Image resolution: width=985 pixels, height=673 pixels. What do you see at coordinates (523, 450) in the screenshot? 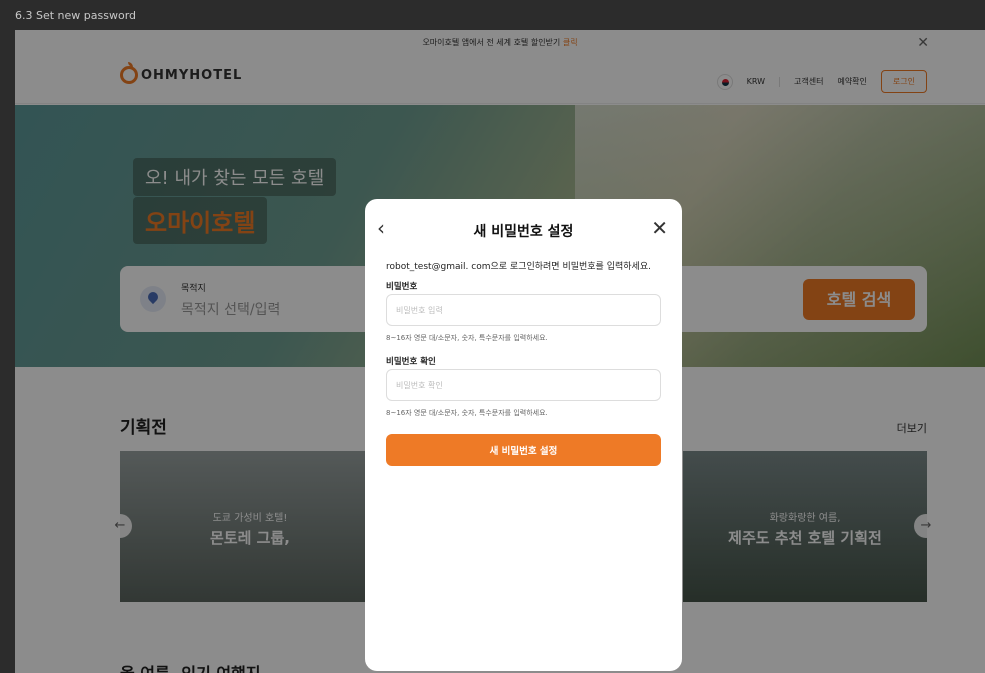
I see `set-password-button: 새 비밀번호 설정` at bounding box center [523, 450].